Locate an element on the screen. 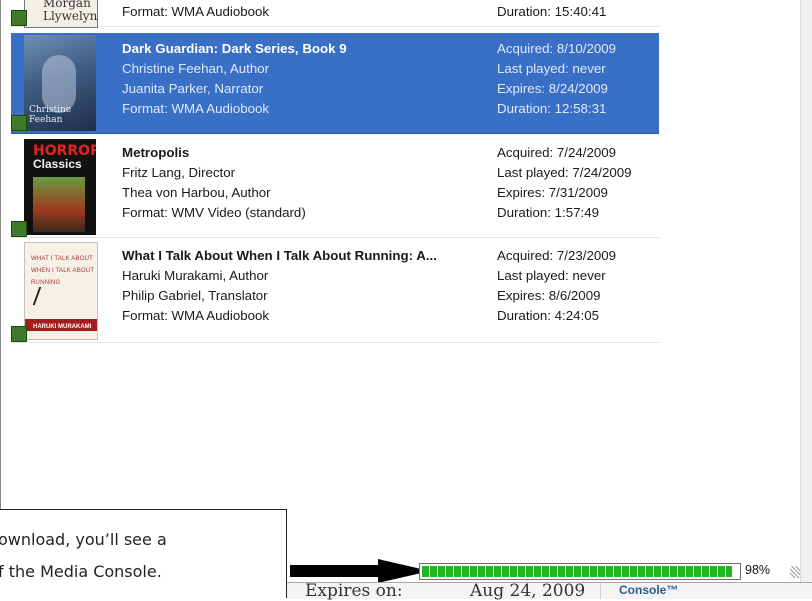  cover-image: HORROR Classics is located at coordinates (60, 187).